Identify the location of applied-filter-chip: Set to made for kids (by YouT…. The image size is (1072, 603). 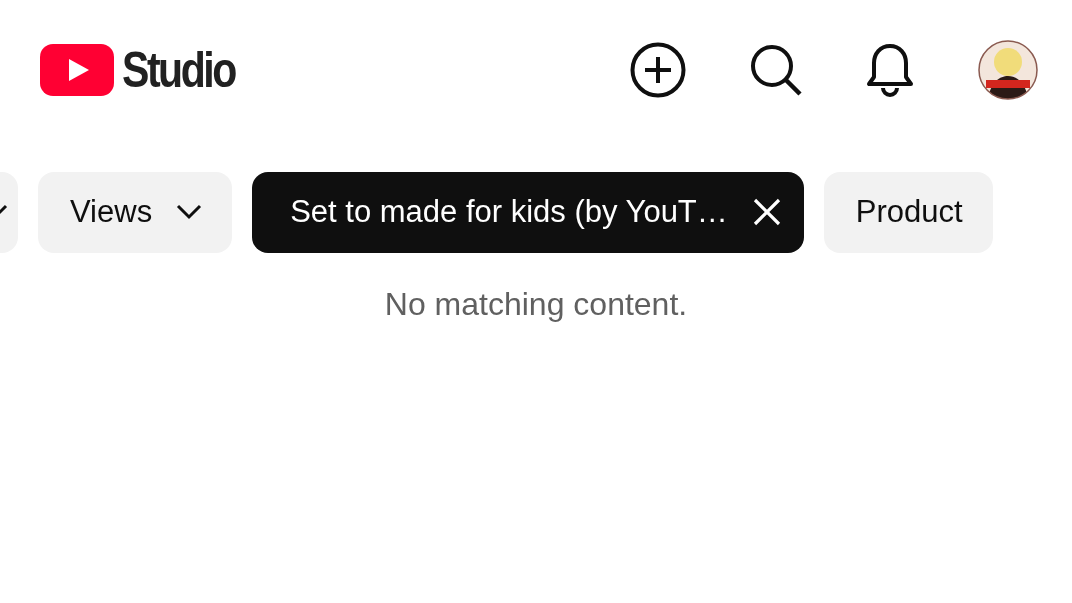
(528, 212).